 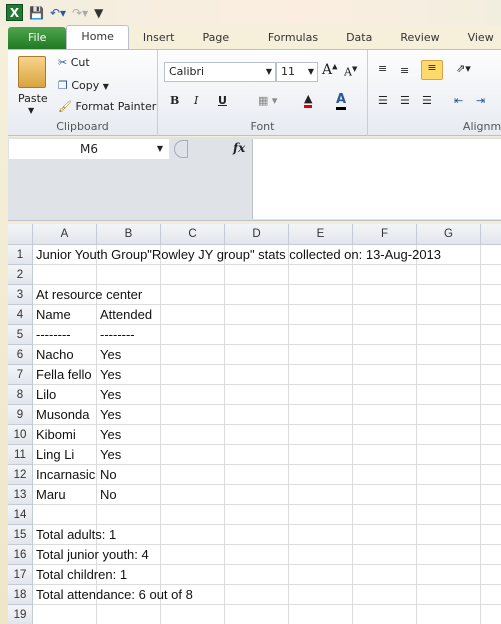 I want to click on column-header-f: F, so click(x=385, y=234).